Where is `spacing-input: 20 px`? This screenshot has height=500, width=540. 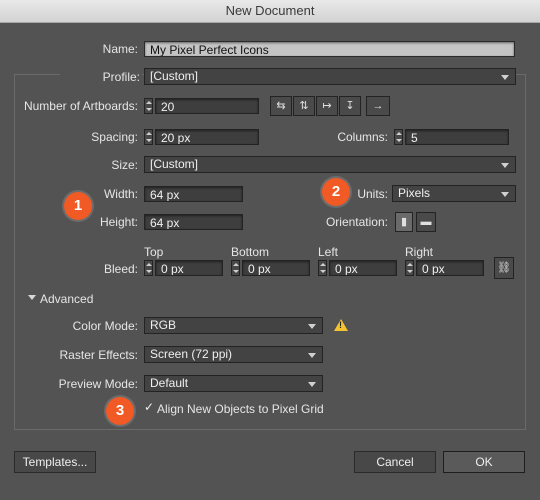 spacing-input: 20 px is located at coordinates (207, 137).